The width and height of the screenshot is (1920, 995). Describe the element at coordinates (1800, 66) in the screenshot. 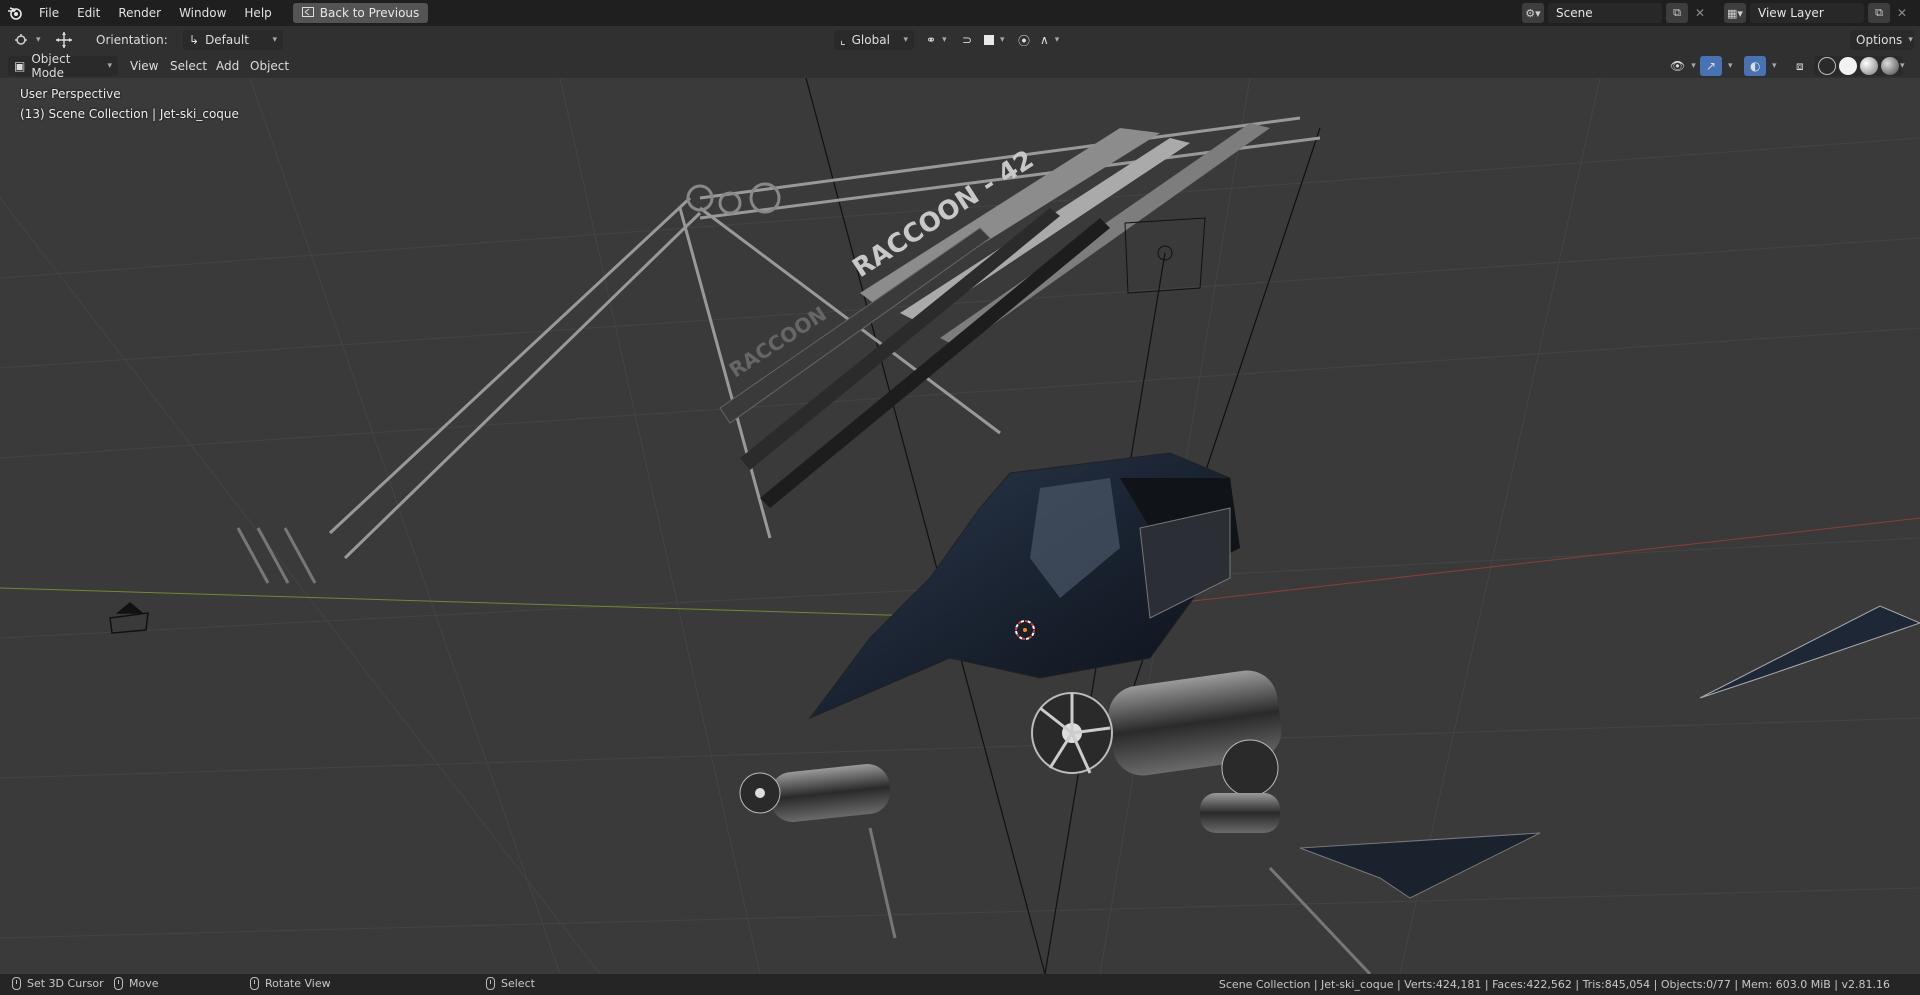

I see `xray-icon: ⧈` at that location.